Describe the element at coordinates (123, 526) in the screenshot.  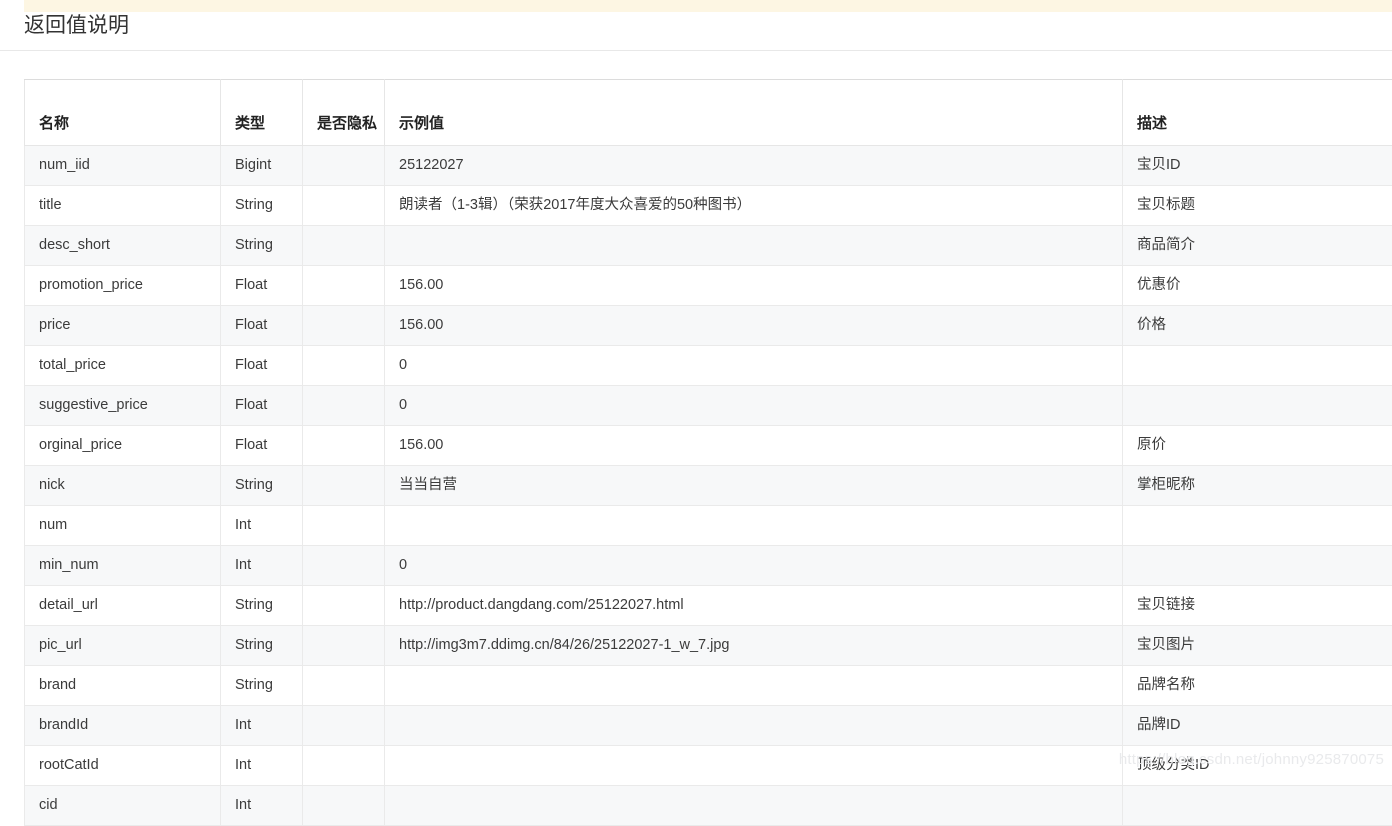
I see `cell-field-name: num` at that location.